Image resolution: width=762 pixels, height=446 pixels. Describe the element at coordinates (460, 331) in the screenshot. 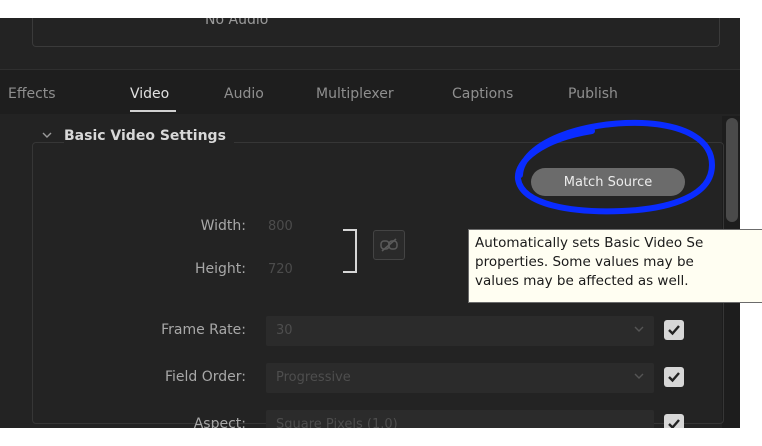

I see `frame-rate-dropdown: 30` at that location.